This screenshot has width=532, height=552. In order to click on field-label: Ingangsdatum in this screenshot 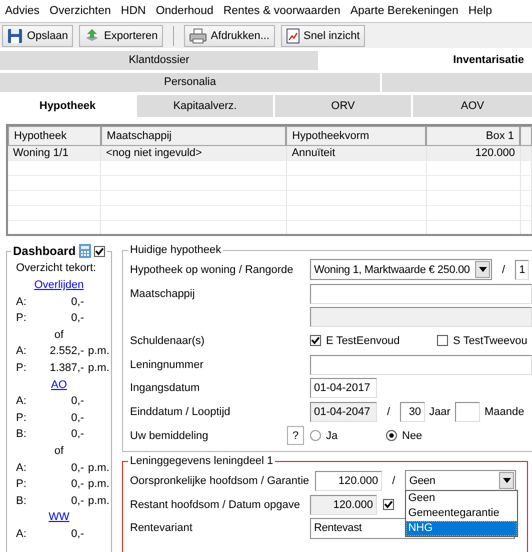, I will do `click(165, 388)`.